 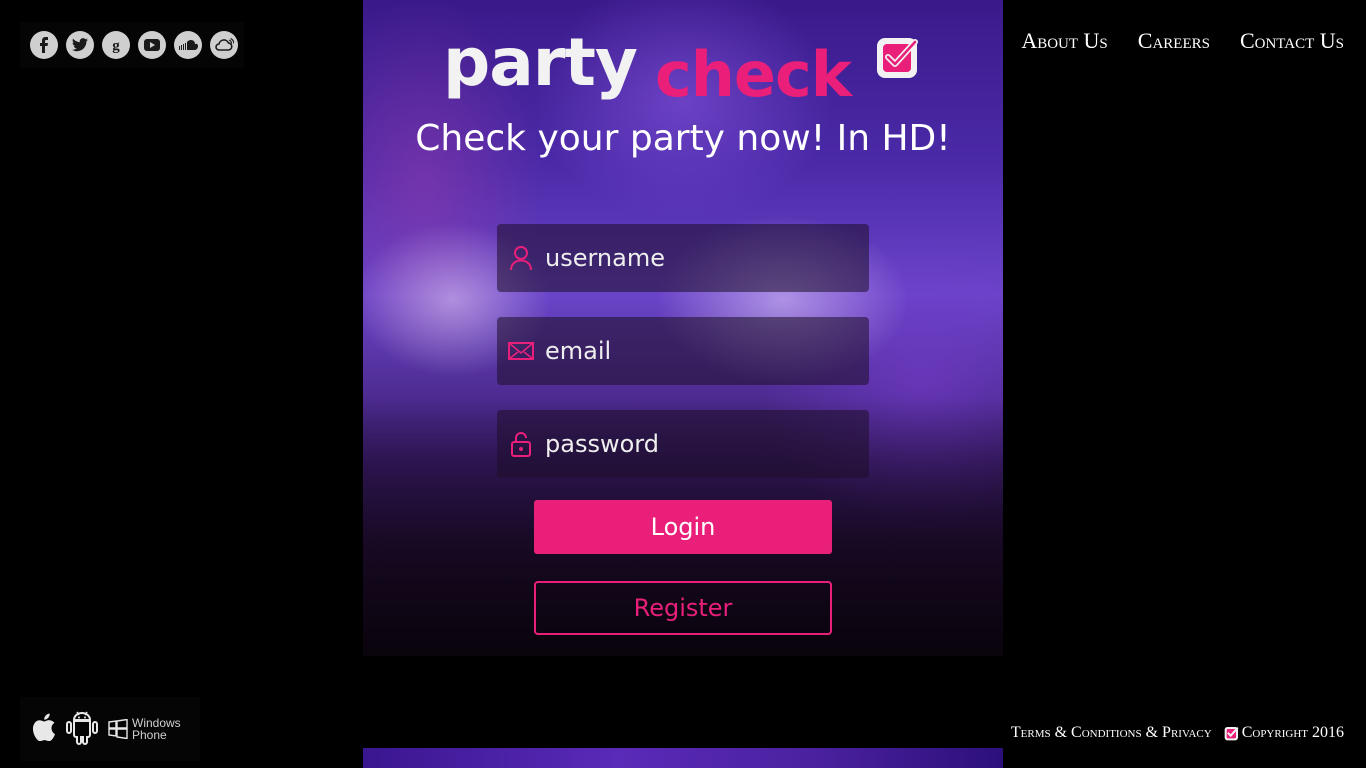 I want to click on svg-text: g, so click(x=116, y=45).